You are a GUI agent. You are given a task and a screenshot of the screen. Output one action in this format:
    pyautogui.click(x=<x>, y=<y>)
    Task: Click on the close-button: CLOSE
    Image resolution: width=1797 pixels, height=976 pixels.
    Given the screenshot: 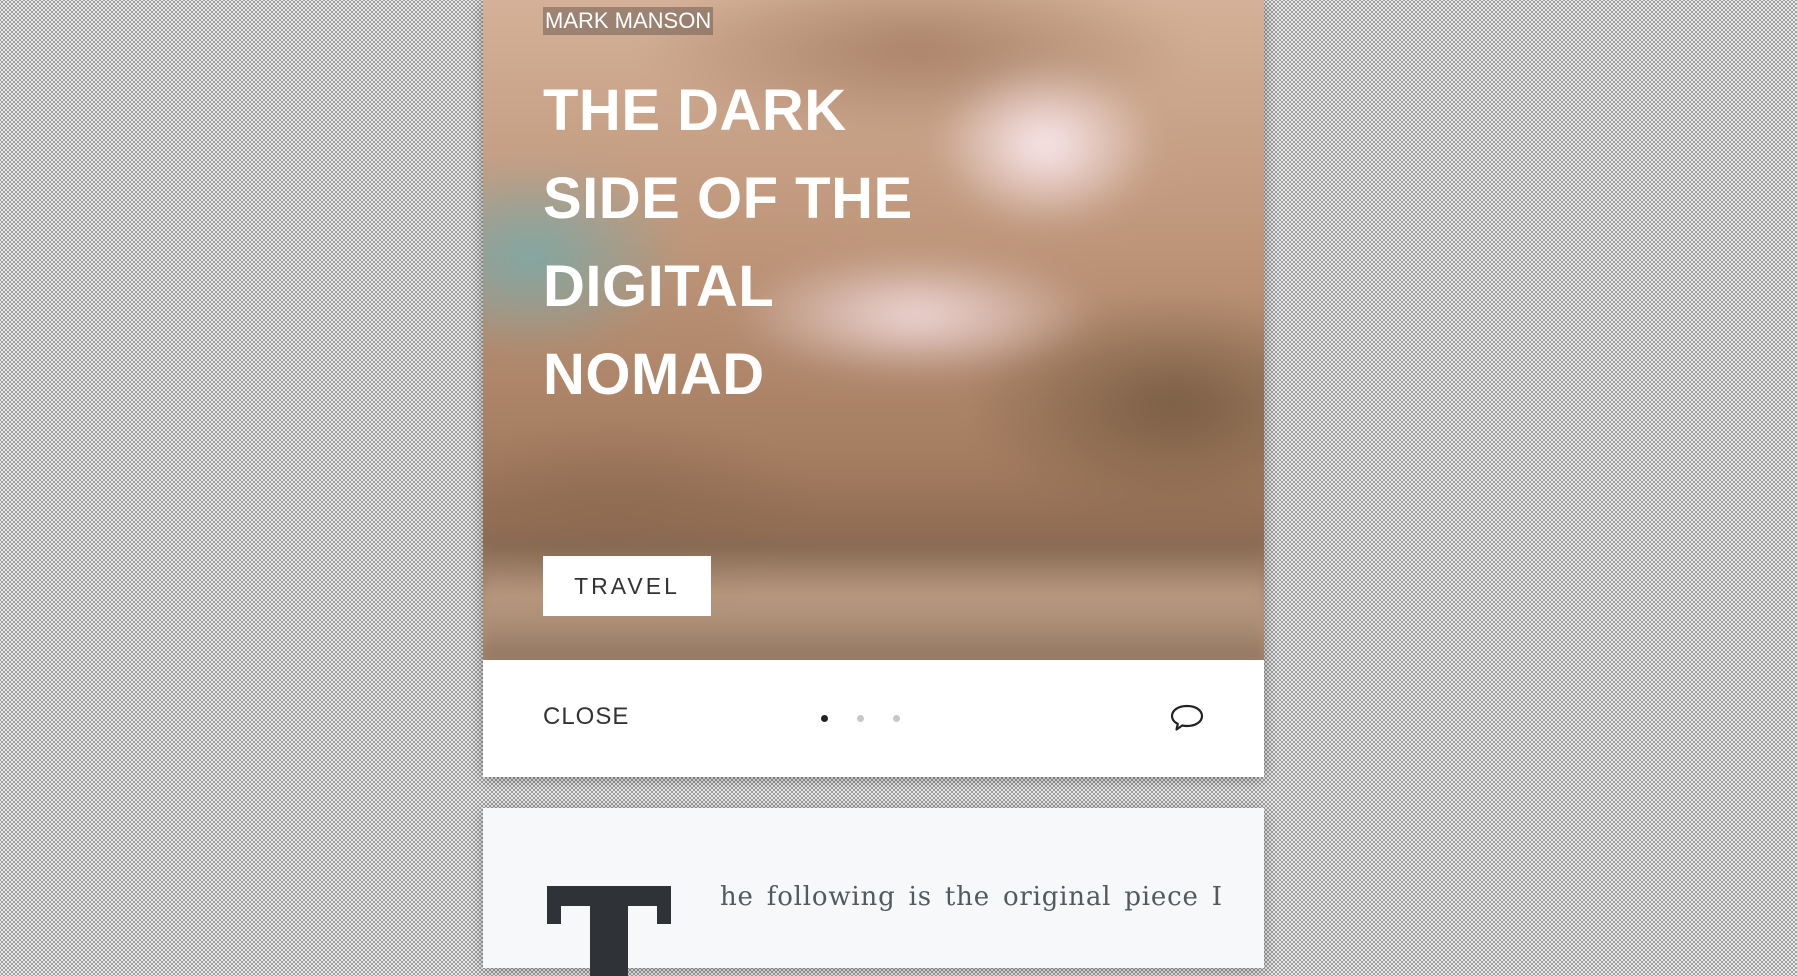 What is the action you would take?
    pyautogui.click(x=586, y=717)
    